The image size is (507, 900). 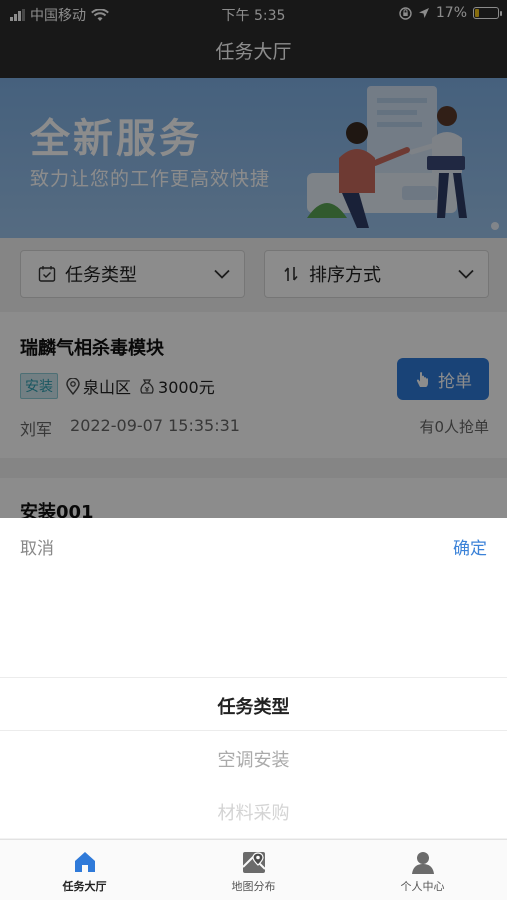 What do you see at coordinates (37, 546) in the screenshot?
I see `cancel-button: 取消` at bounding box center [37, 546].